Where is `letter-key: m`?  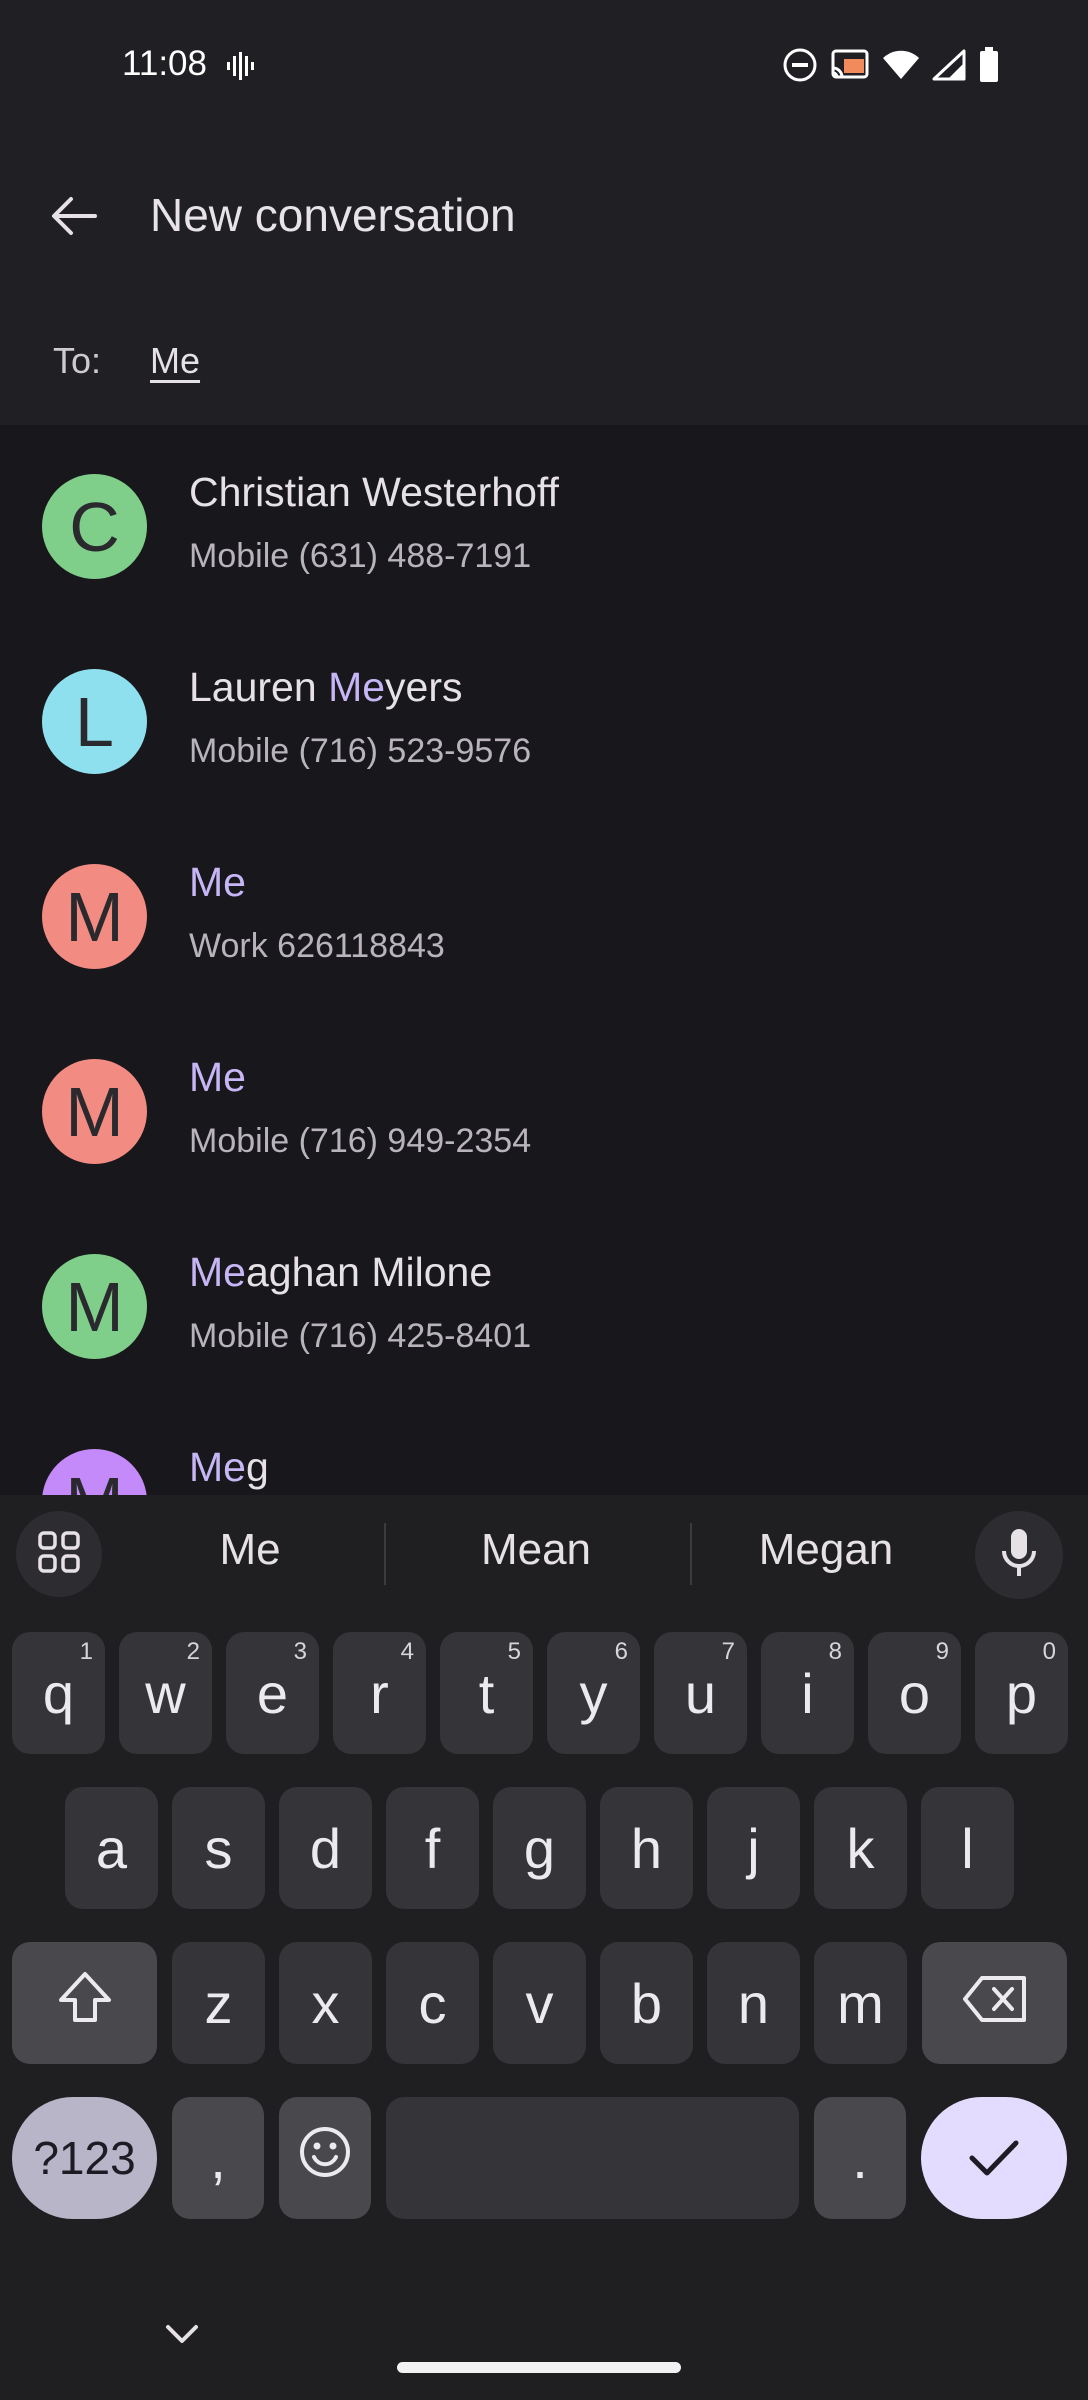
letter-key: m is located at coordinates (860, 2003).